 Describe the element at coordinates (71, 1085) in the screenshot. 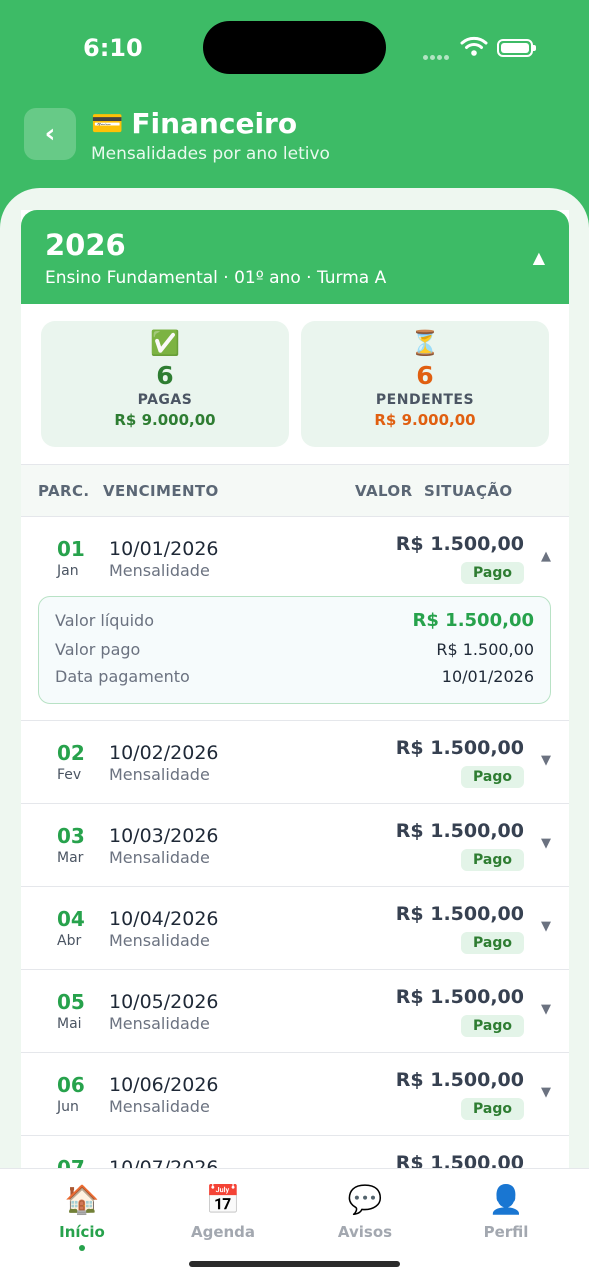

I see `installment-number: 06` at that location.